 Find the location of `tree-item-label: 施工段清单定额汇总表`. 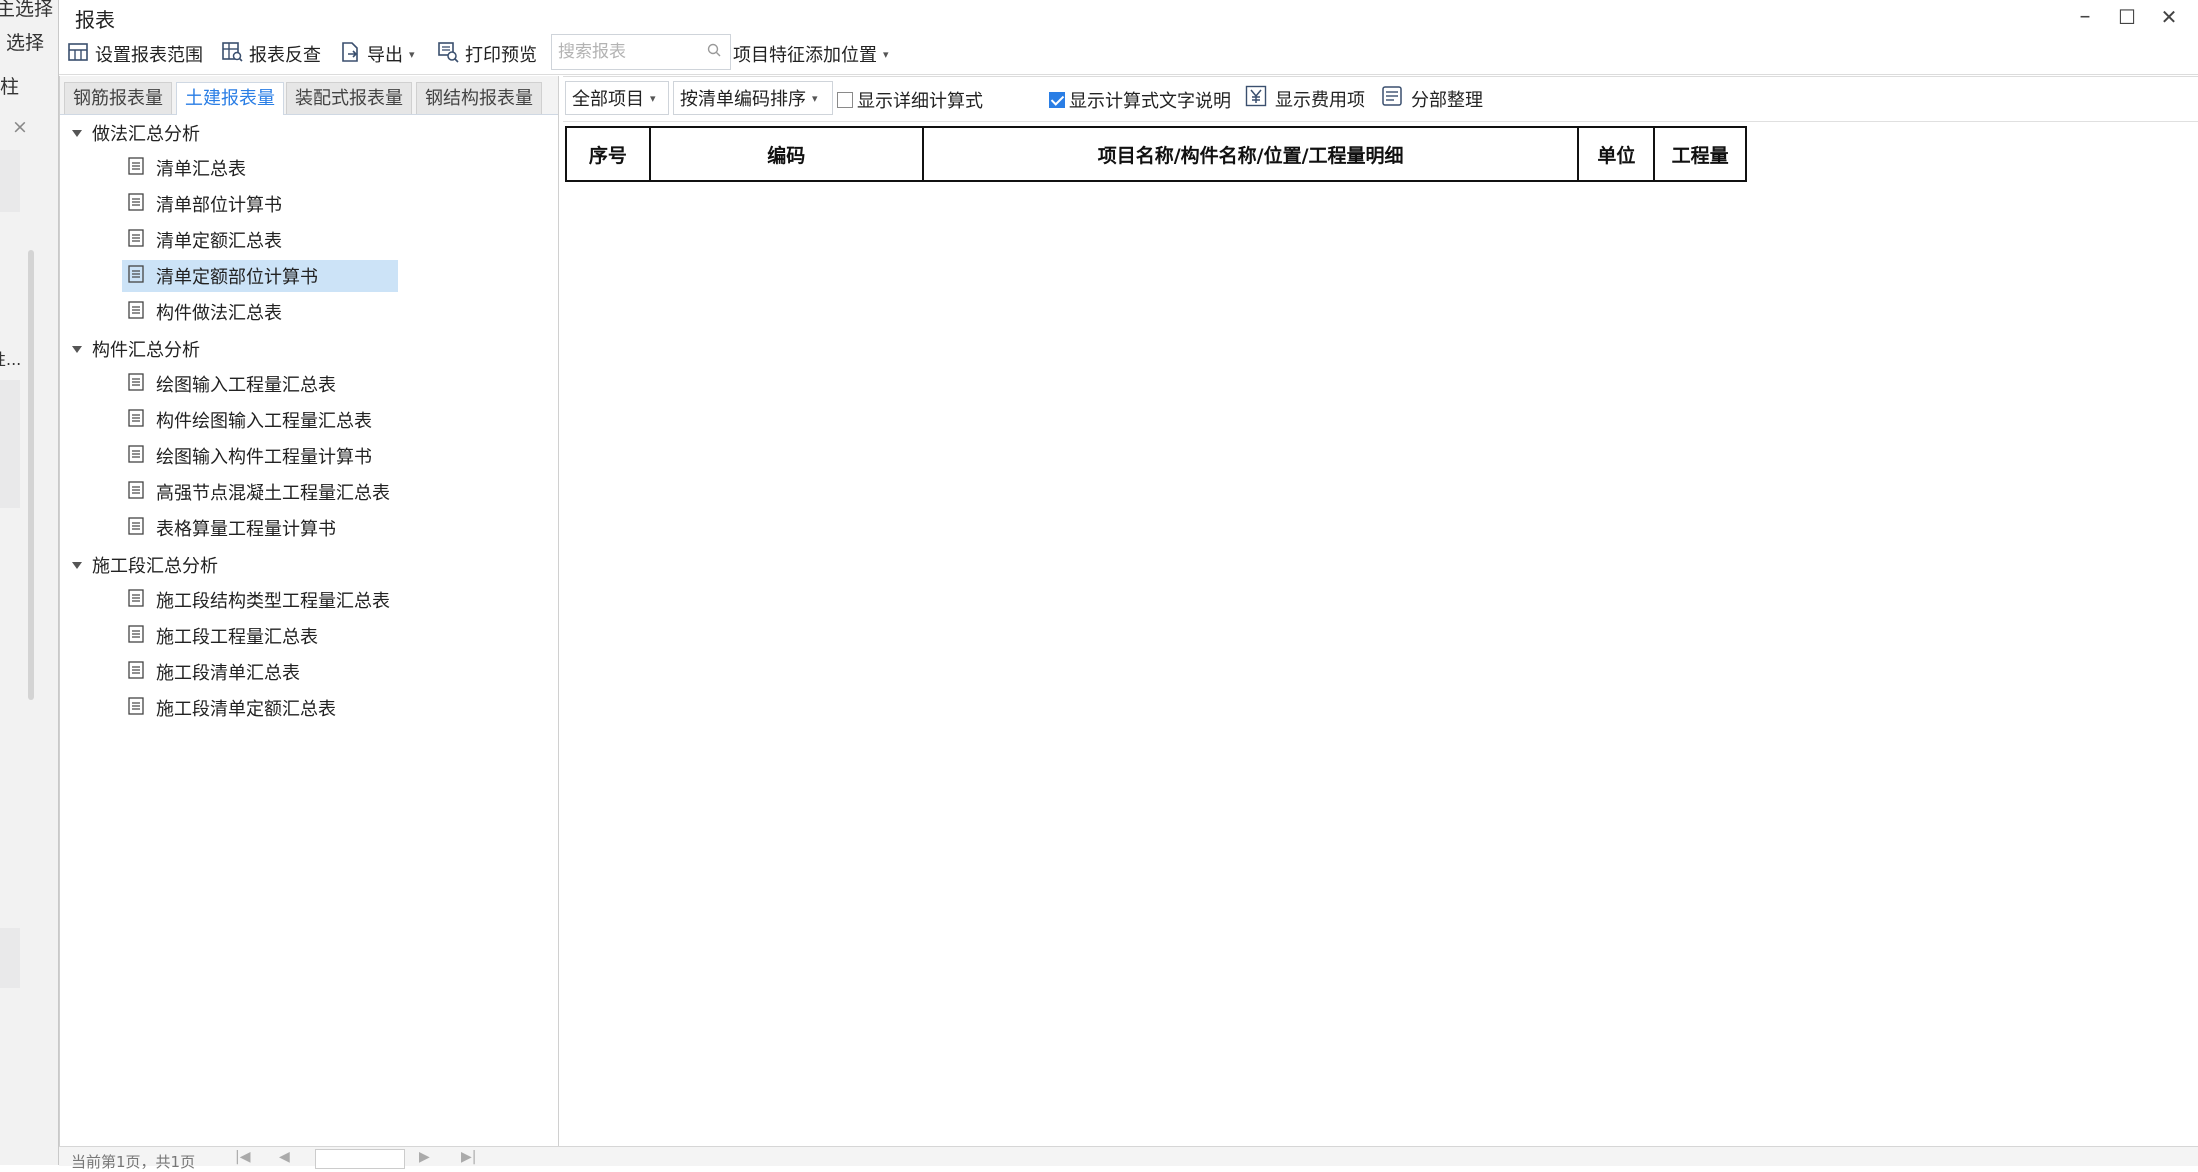

tree-item-label: 施工段清单定额汇总表 is located at coordinates (246, 709).